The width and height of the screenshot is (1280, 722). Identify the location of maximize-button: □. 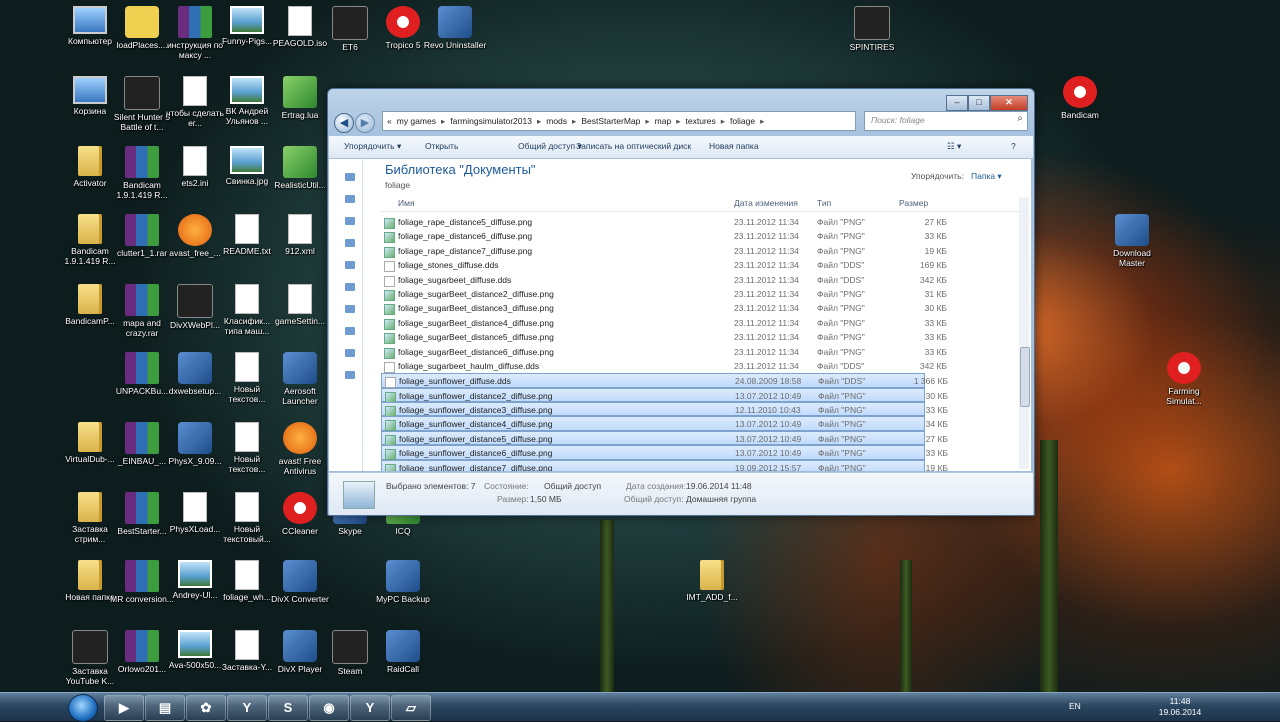
(979, 103).